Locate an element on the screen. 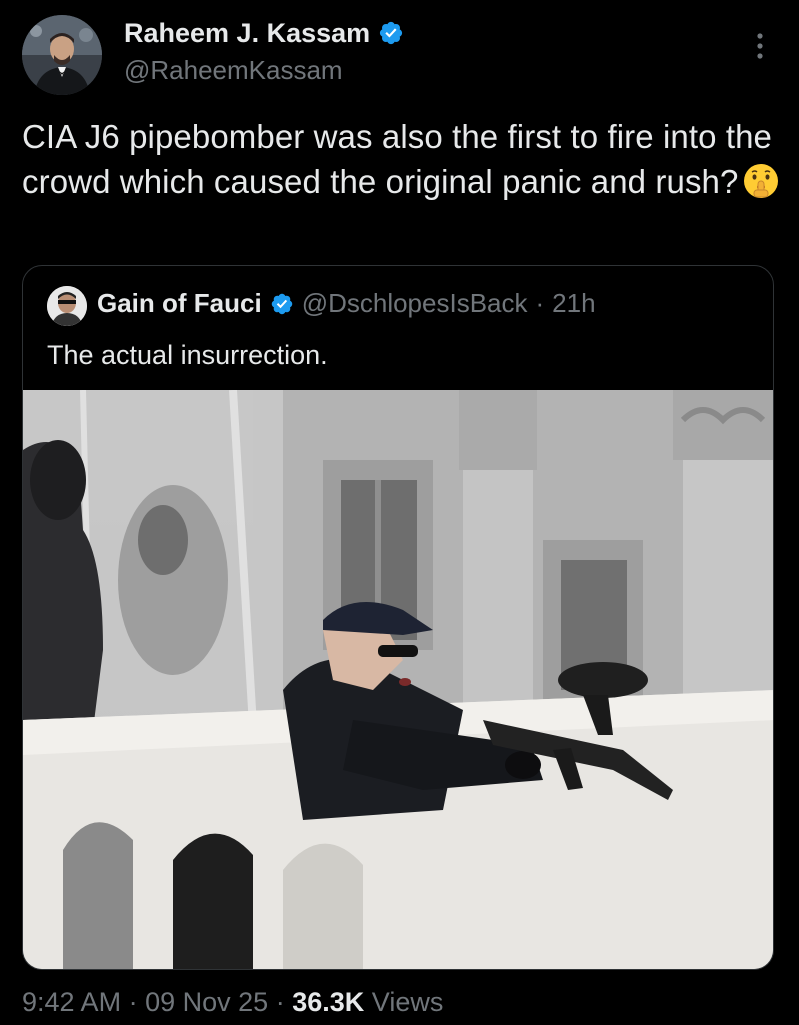  quoted-timestamp: 21h is located at coordinates (573, 303).